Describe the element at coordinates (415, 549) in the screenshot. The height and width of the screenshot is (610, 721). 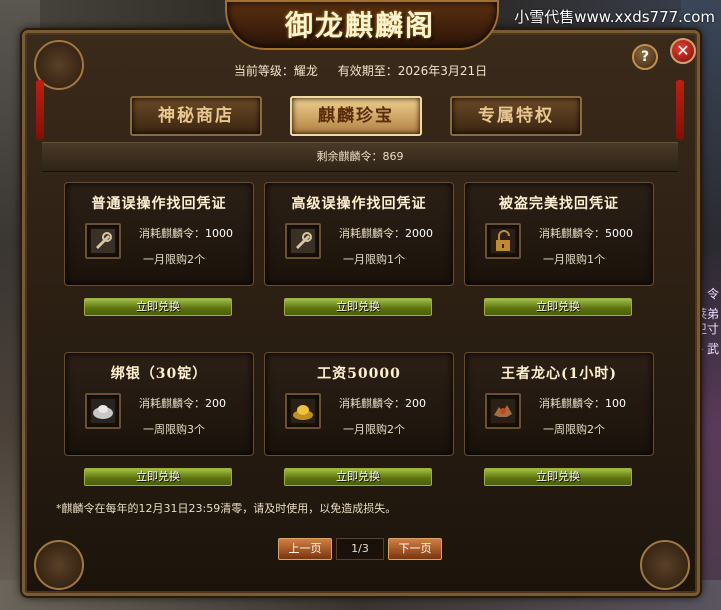
I see `next-page-button: 下一页` at that location.